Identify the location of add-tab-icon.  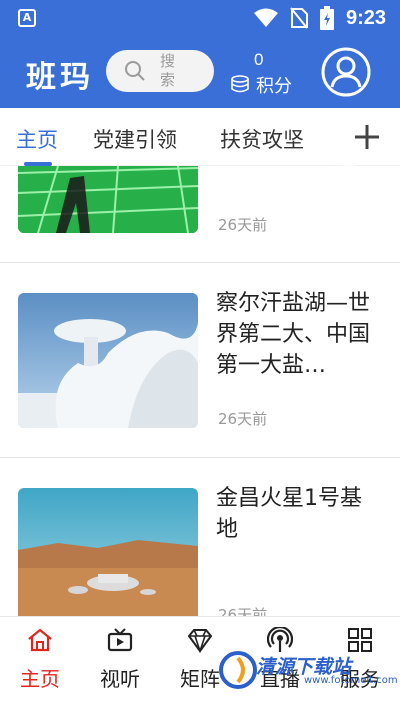
(367, 137).